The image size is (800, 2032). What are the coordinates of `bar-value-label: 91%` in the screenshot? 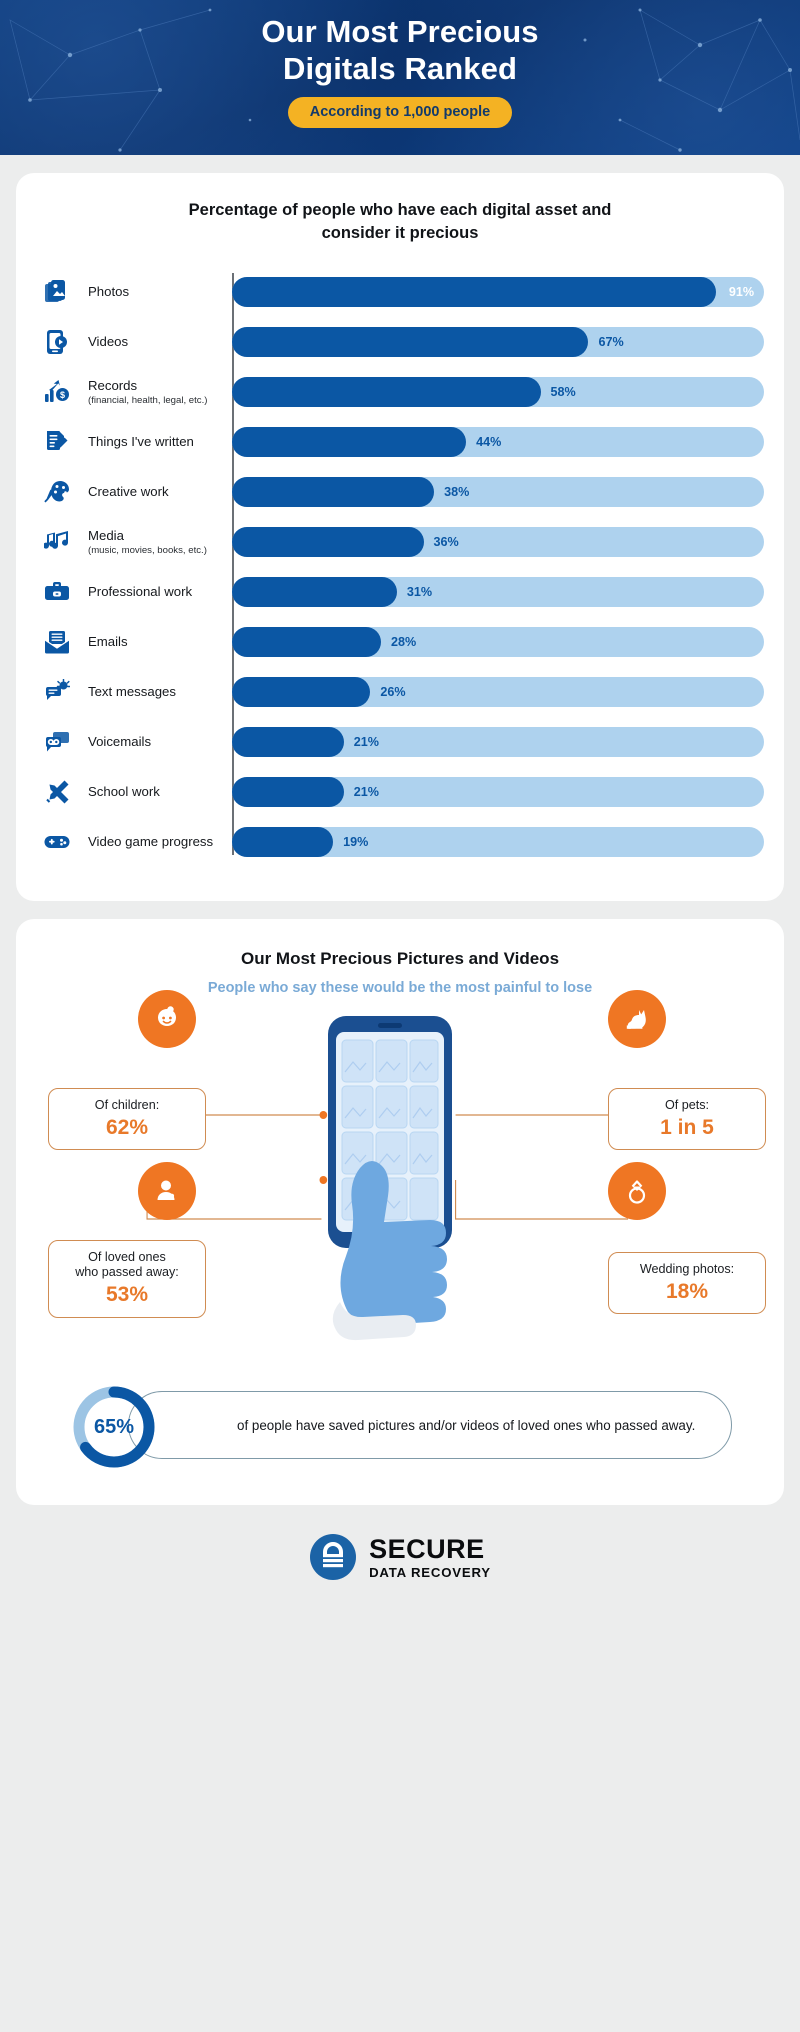 It's located at (741, 292).